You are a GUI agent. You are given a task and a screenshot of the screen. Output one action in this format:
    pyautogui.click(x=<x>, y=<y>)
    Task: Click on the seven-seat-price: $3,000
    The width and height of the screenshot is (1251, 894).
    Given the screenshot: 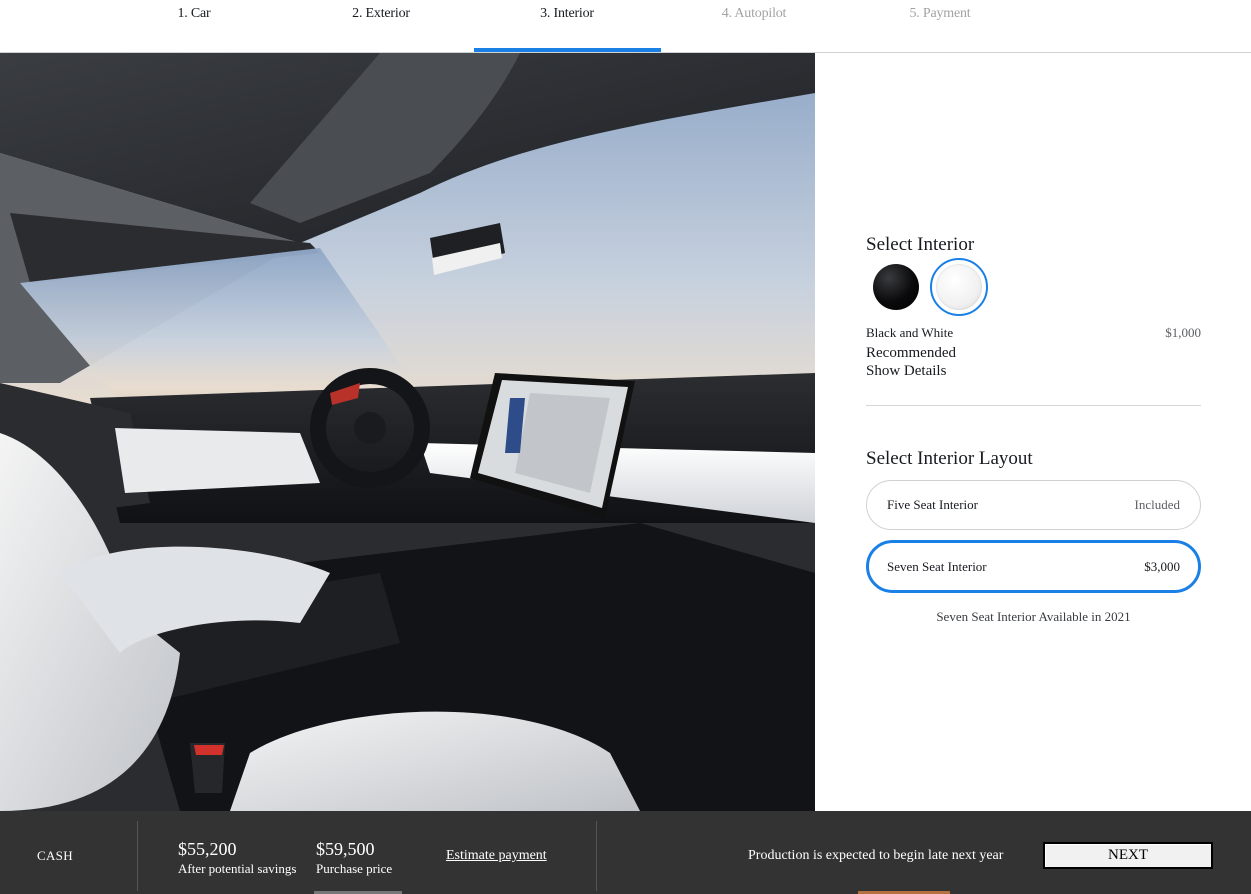 What is the action you would take?
    pyautogui.click(x=1162, y=566)
    